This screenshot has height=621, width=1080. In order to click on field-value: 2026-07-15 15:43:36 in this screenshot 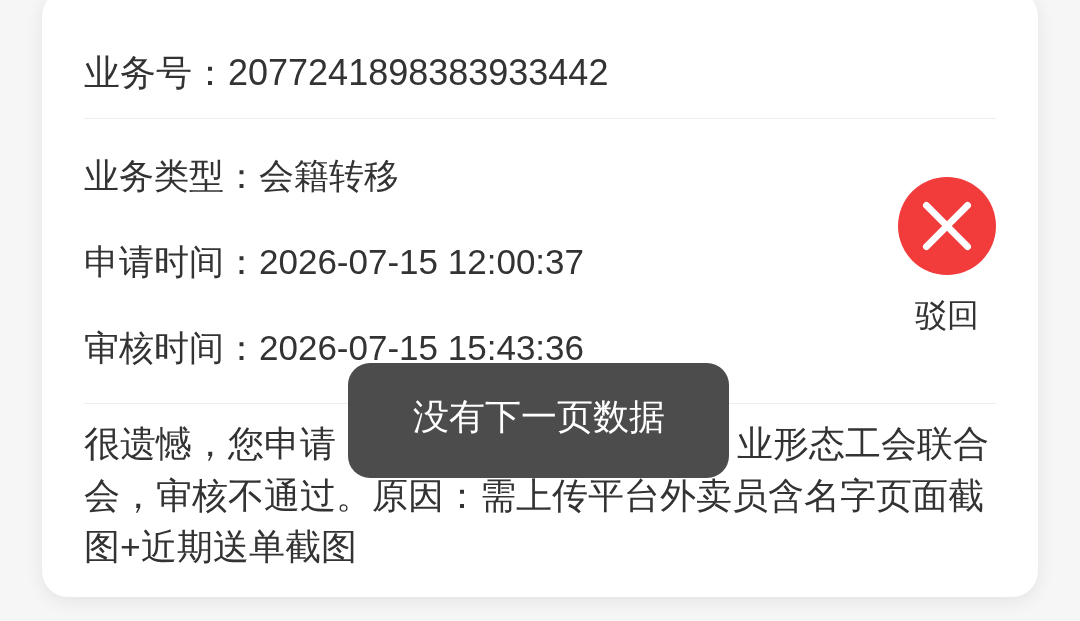, I will do `click(421, 348)`.